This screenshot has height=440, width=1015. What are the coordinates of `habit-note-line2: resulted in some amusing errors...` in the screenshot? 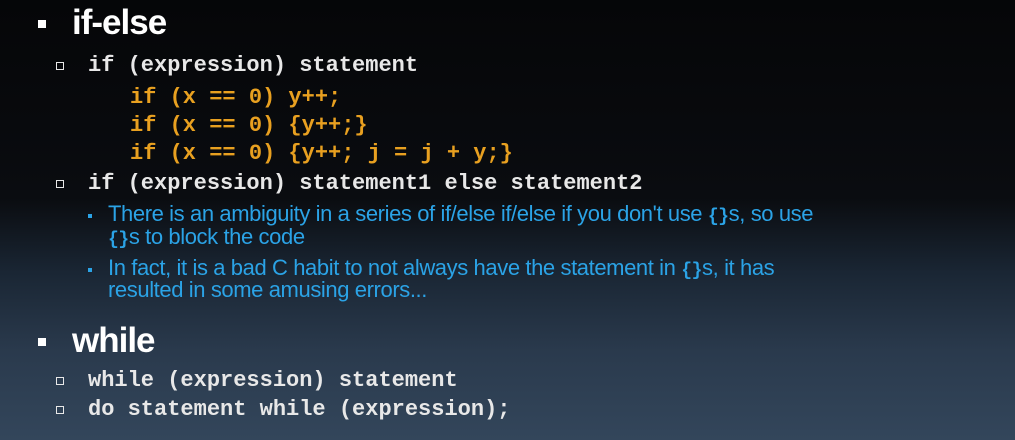 It's located at (267, 289).